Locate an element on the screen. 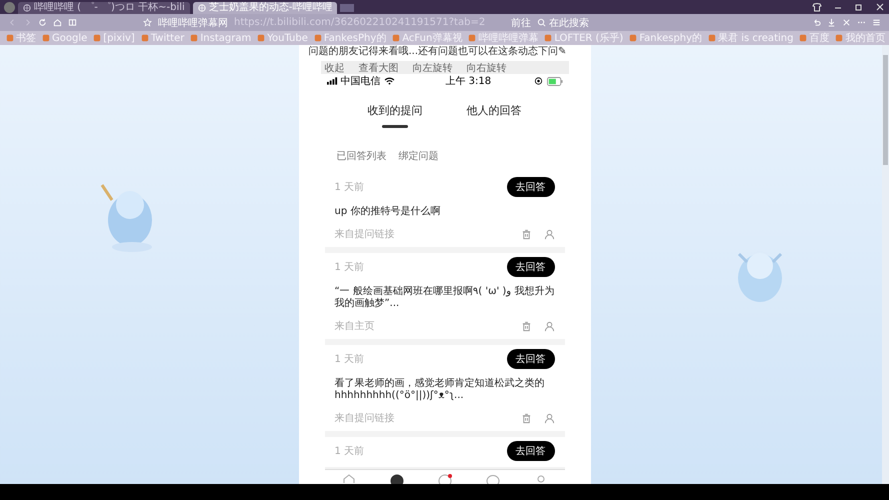  carrier-name: 中国电信 is located at coordinates (360, 81).